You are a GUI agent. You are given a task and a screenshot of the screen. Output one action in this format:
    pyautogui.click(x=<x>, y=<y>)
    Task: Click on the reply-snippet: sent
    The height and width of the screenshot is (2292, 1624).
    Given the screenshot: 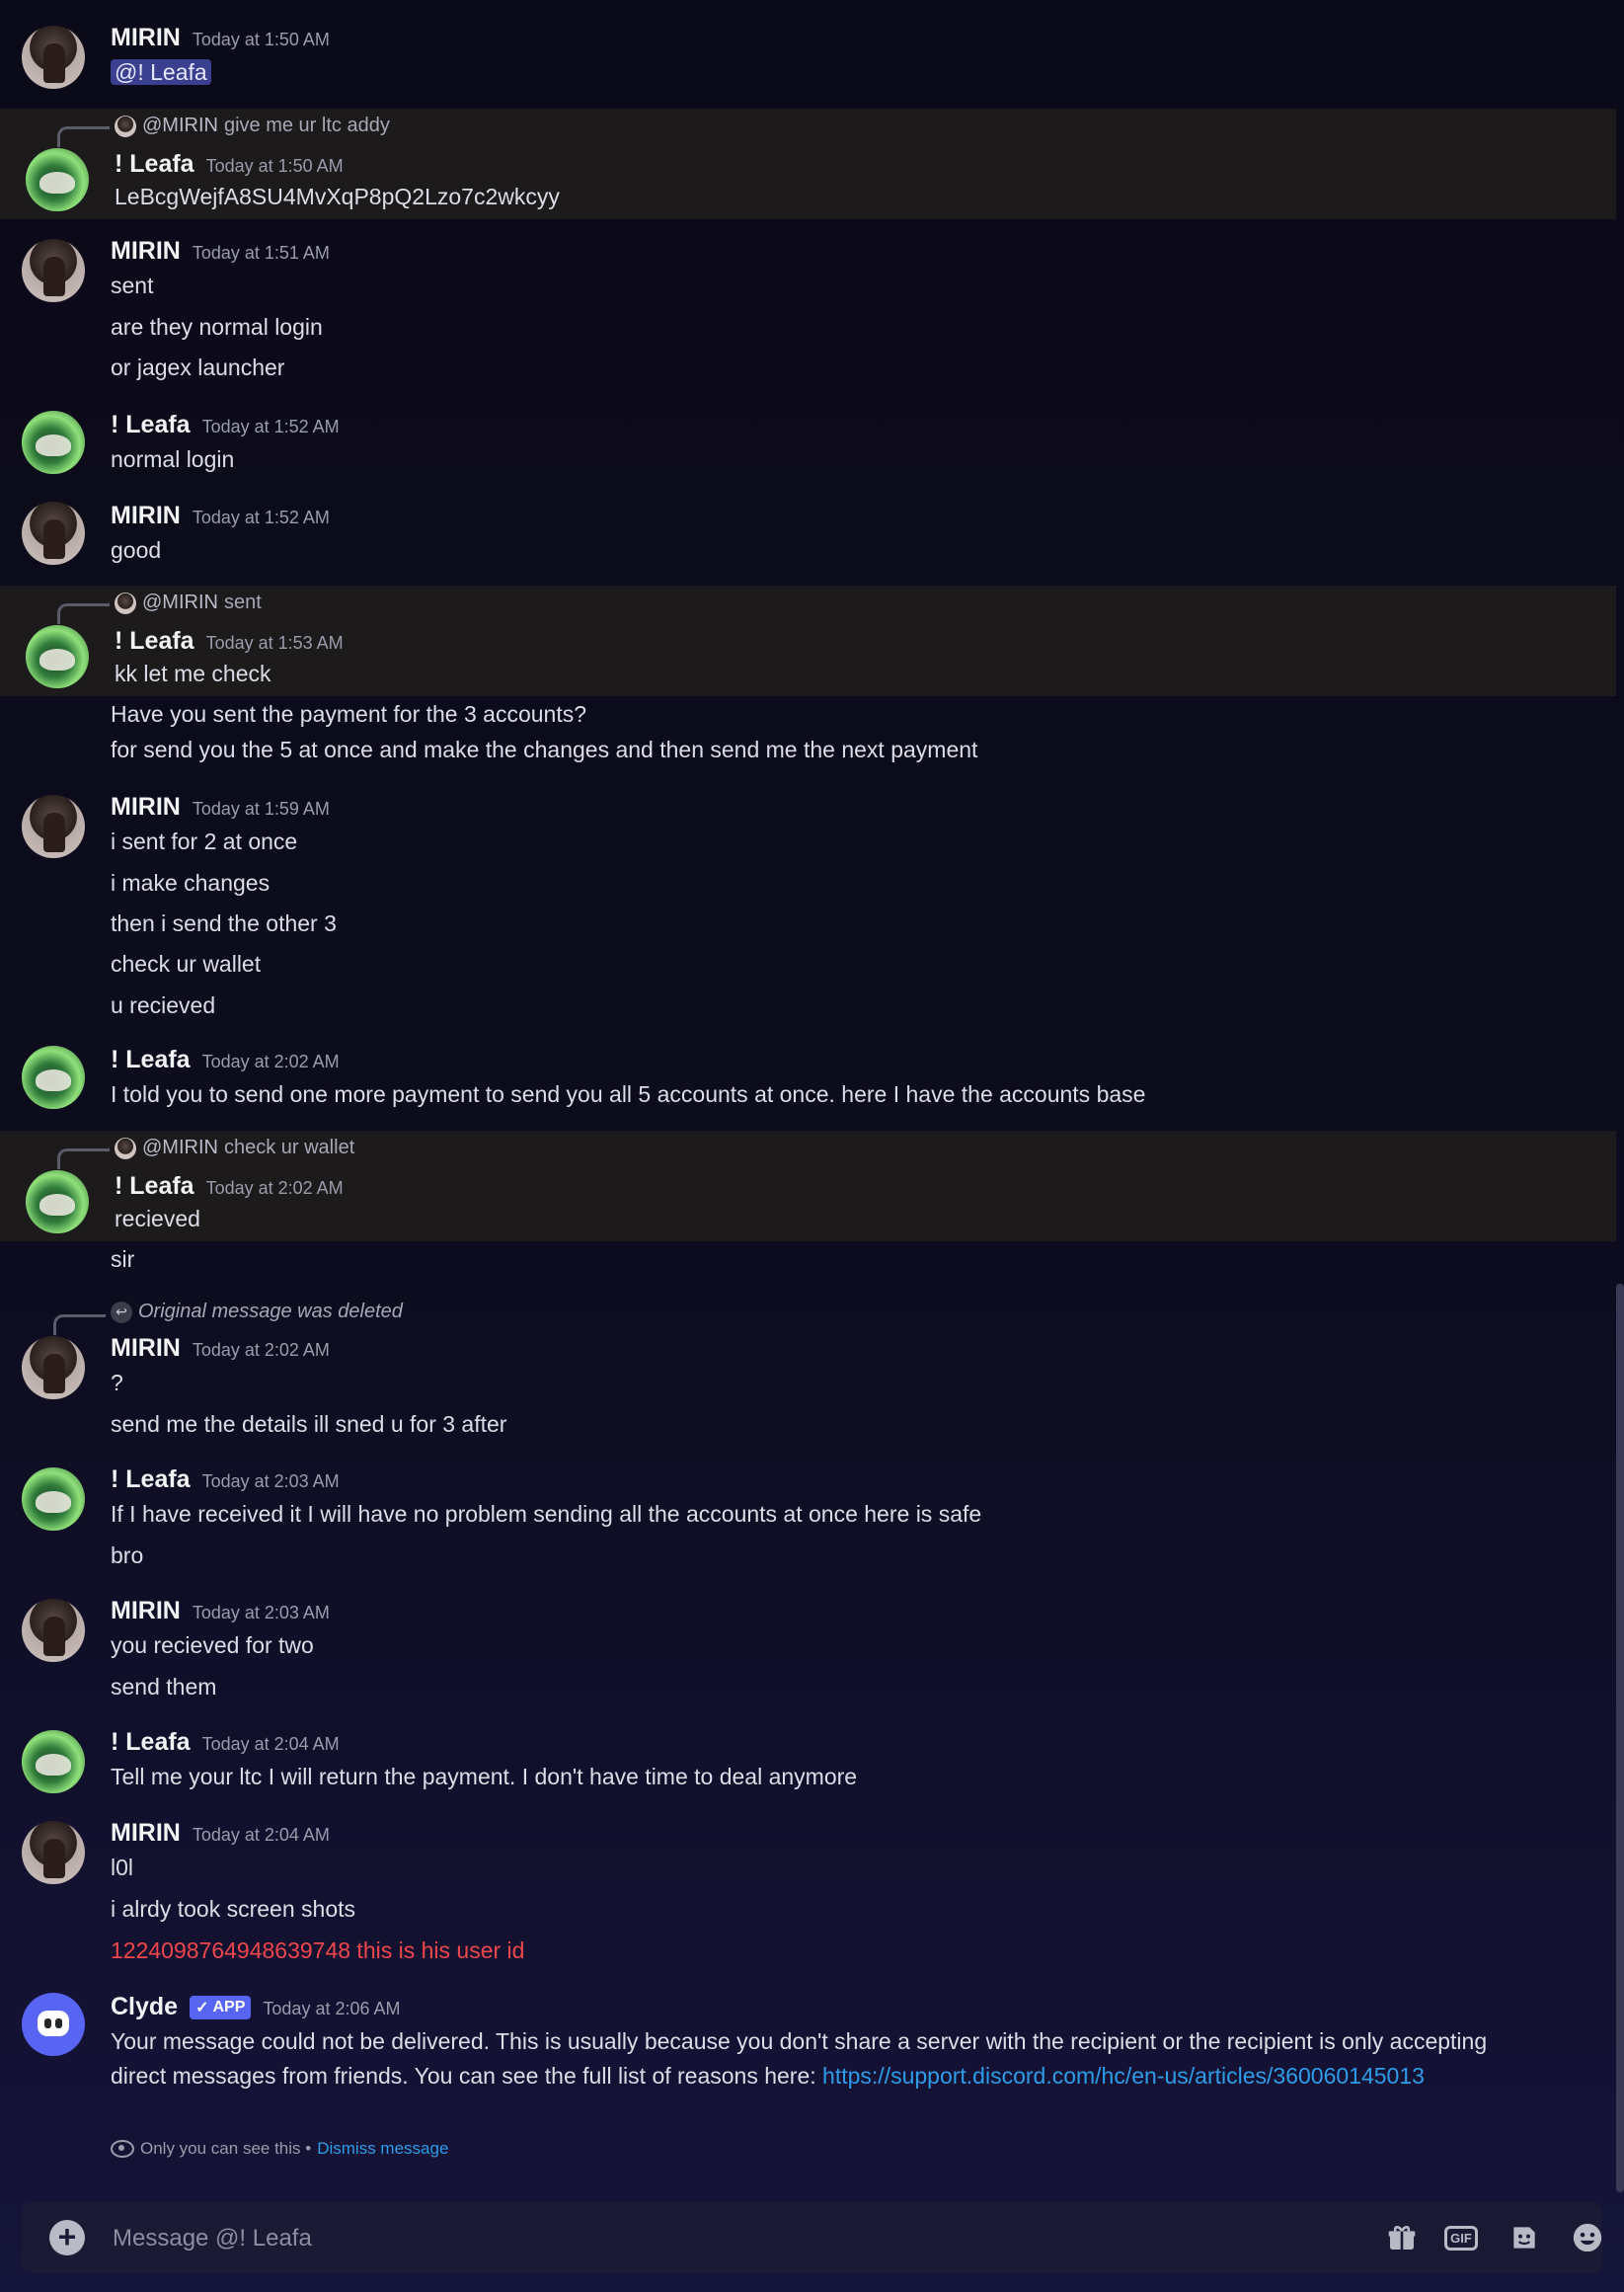 What is the action you would take?
    pyautogui.click(x=242, y=603)
    